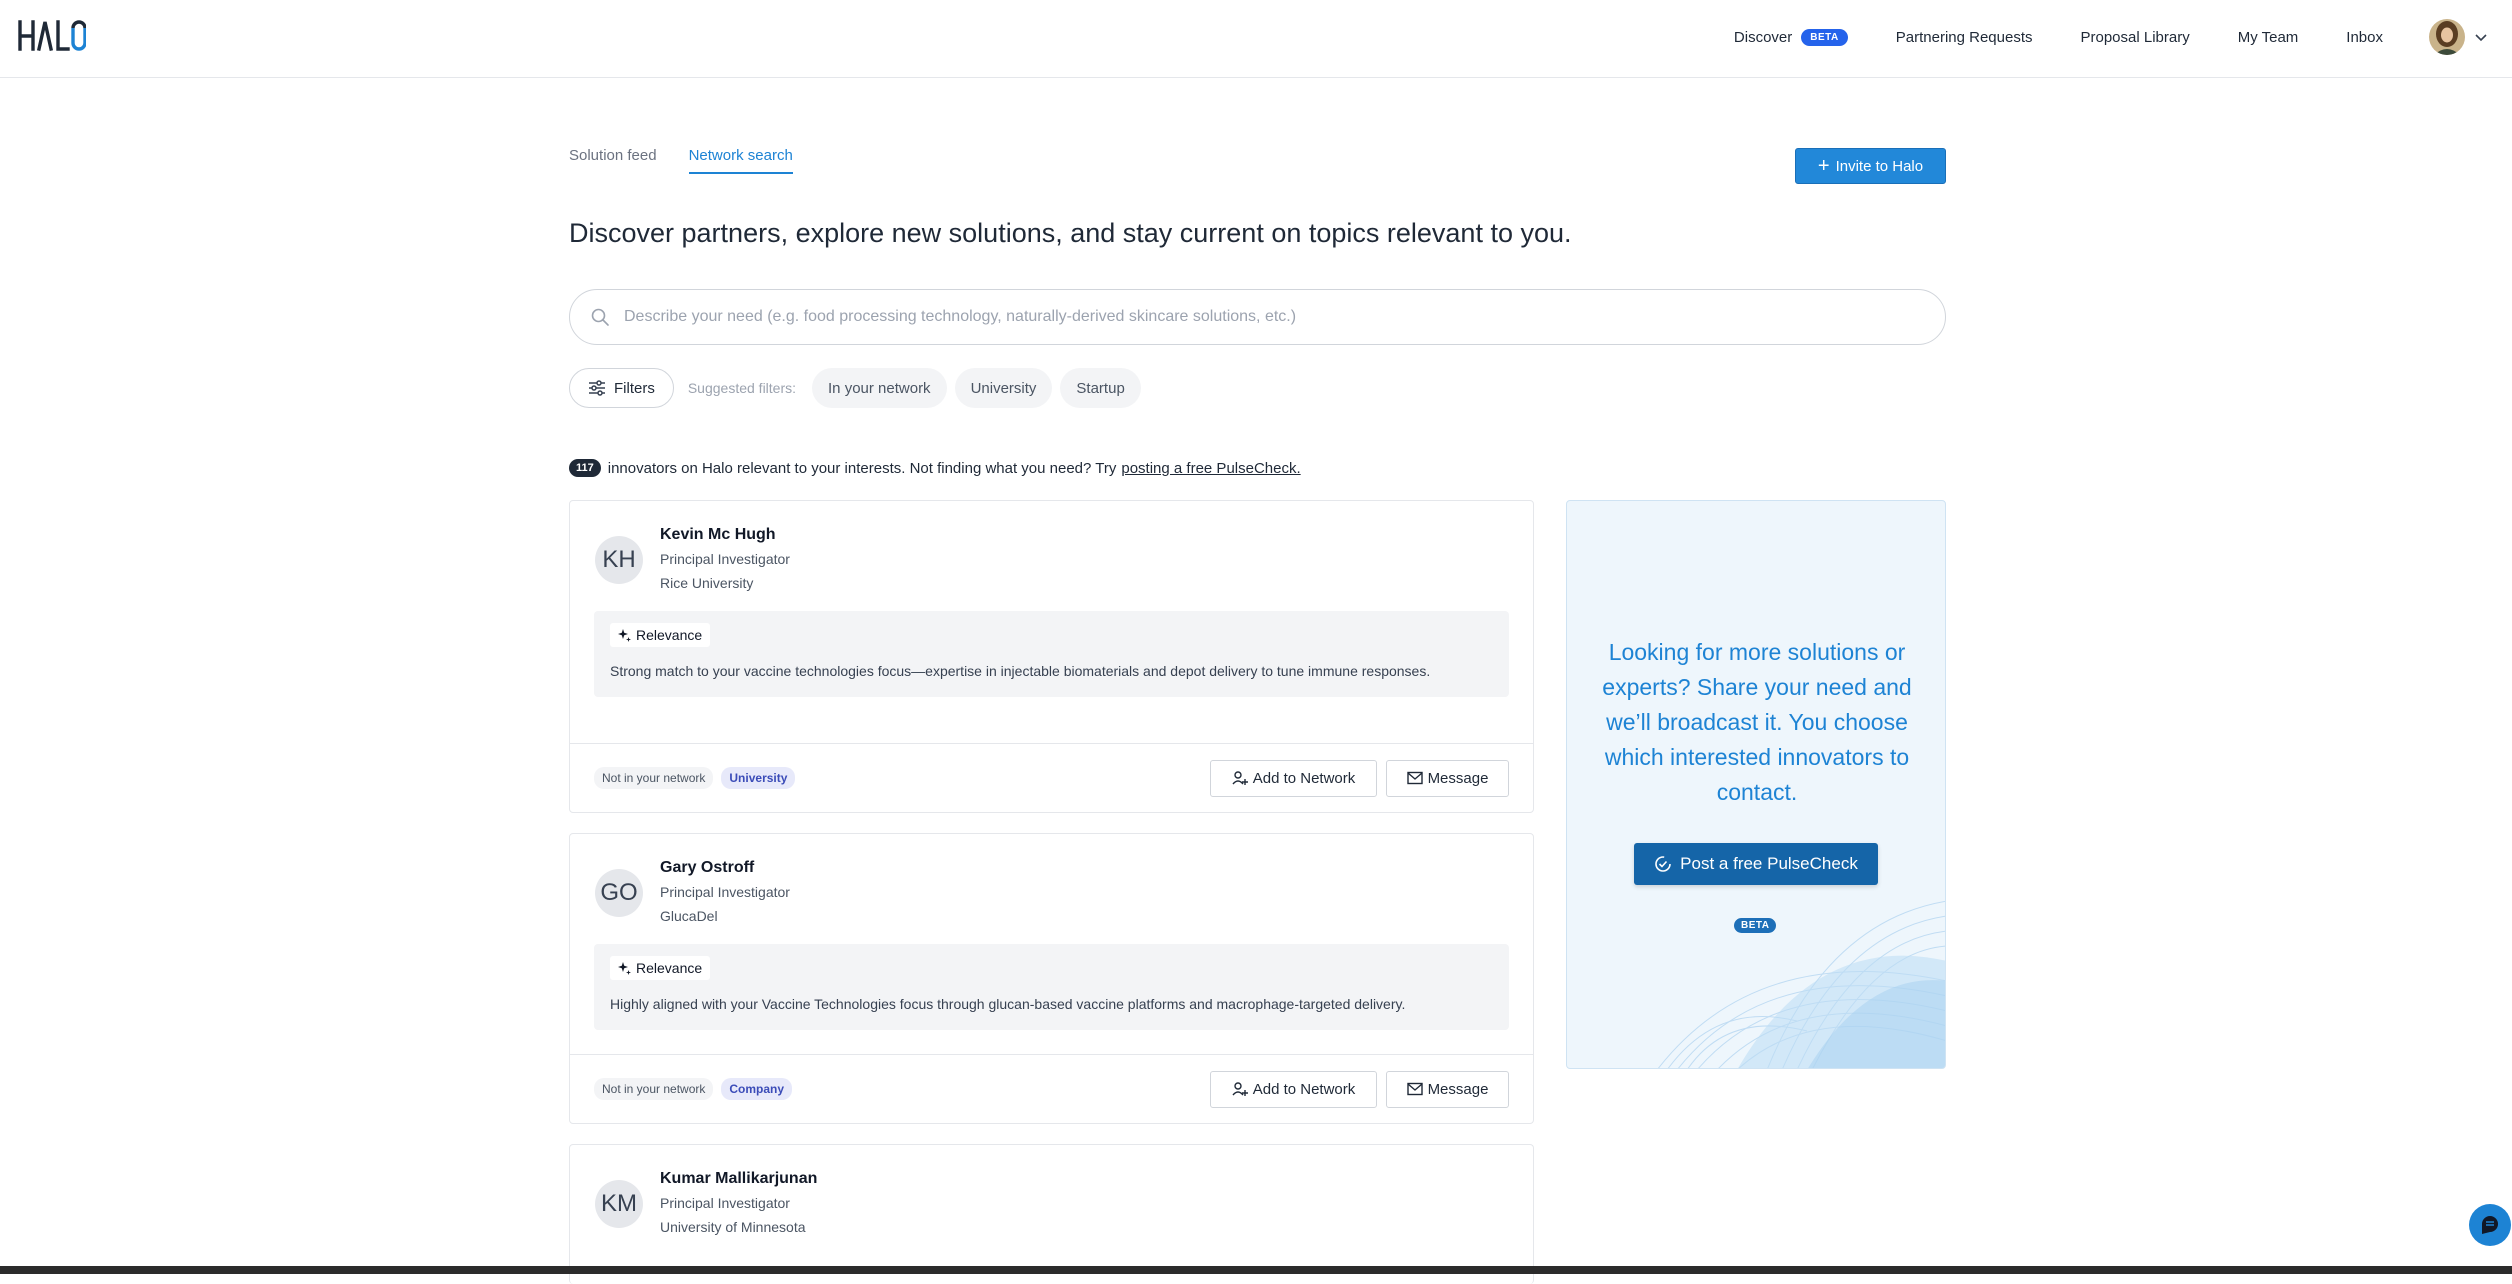  What do you see at coordinates (1823, 166) in the screenshot?
I see `plus-icon: +` at bounding box center [1823, 166].